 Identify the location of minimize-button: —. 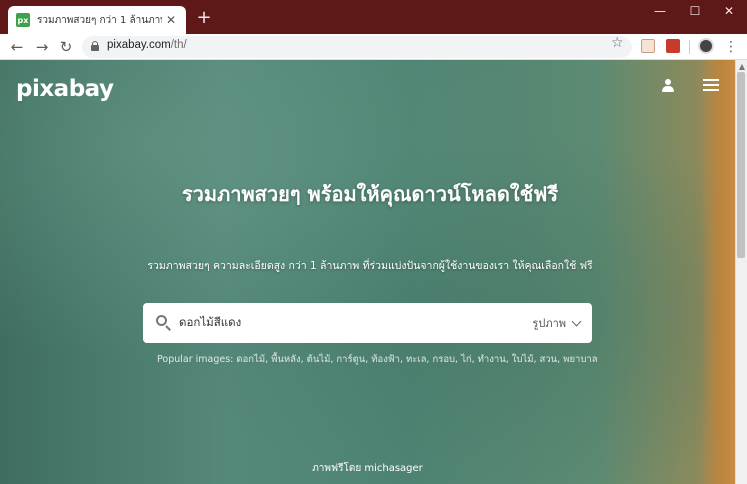
(660, 11).